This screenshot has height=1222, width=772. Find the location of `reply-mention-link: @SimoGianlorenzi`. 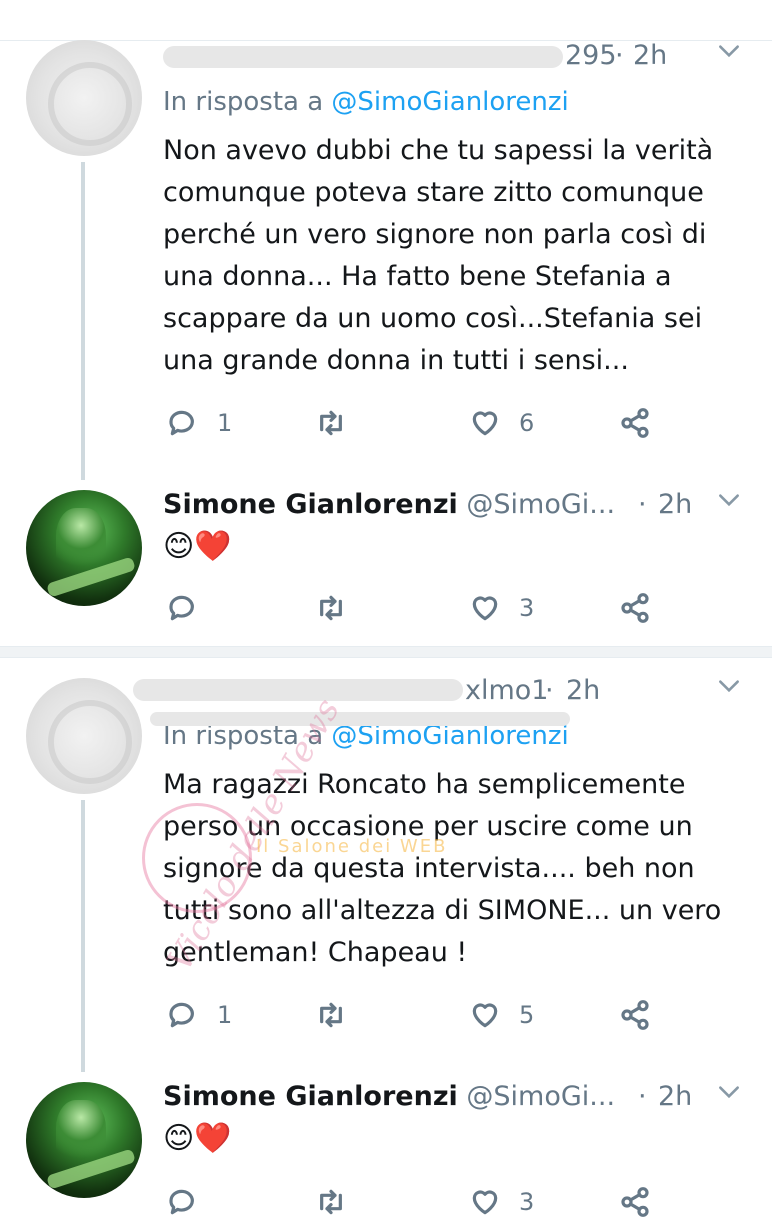

reply-mention-link: @SimoGianlorenzi is located at coordinates (449, 102).